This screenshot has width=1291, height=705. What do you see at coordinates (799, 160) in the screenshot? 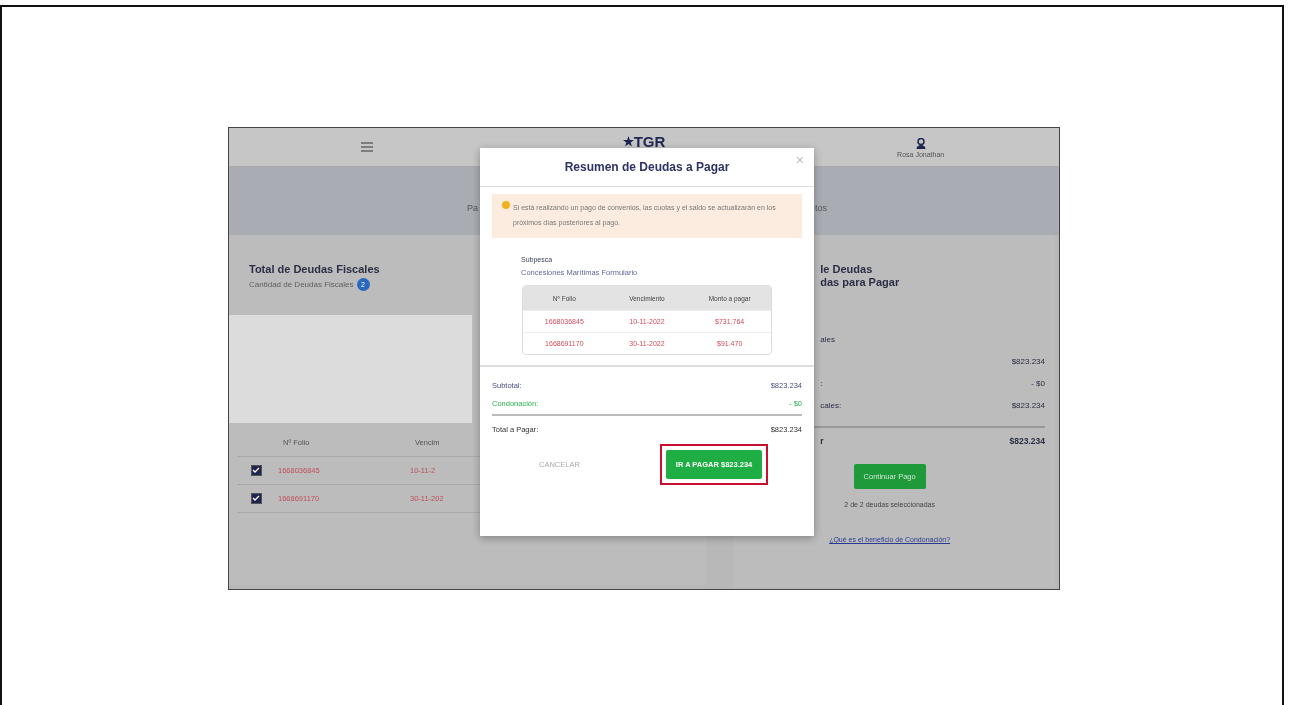
I see `close-button: ×` at bounding box center [799, 160].